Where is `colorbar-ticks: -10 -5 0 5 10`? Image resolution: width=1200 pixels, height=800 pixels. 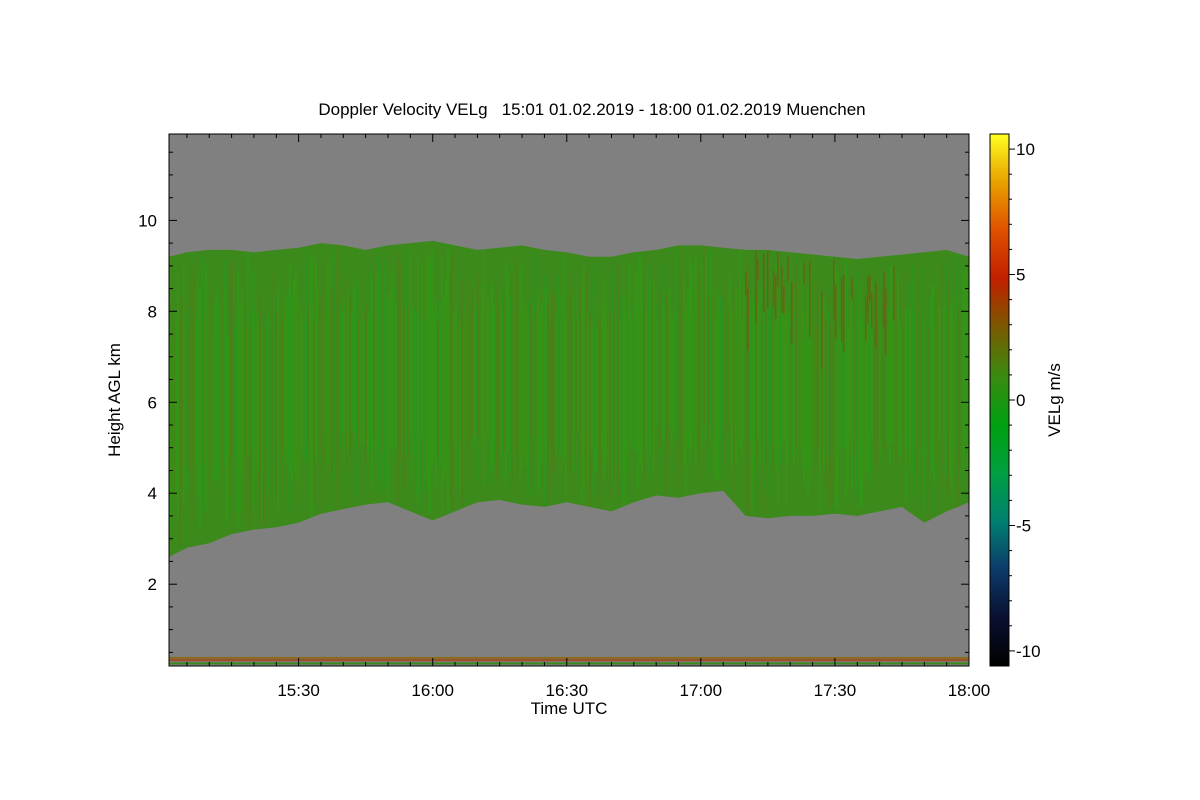
colorbar-ticks: -10 -5 0 5 10 is located at coordinates (1025, 400).